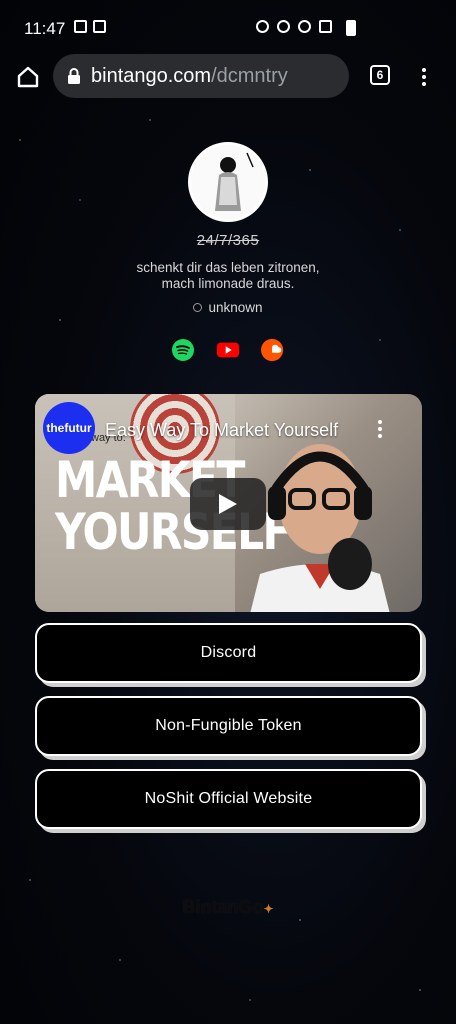 The height and width of the screenshot is (1024, 456). I want to click on status-time: 11:47, so click(45, 28).